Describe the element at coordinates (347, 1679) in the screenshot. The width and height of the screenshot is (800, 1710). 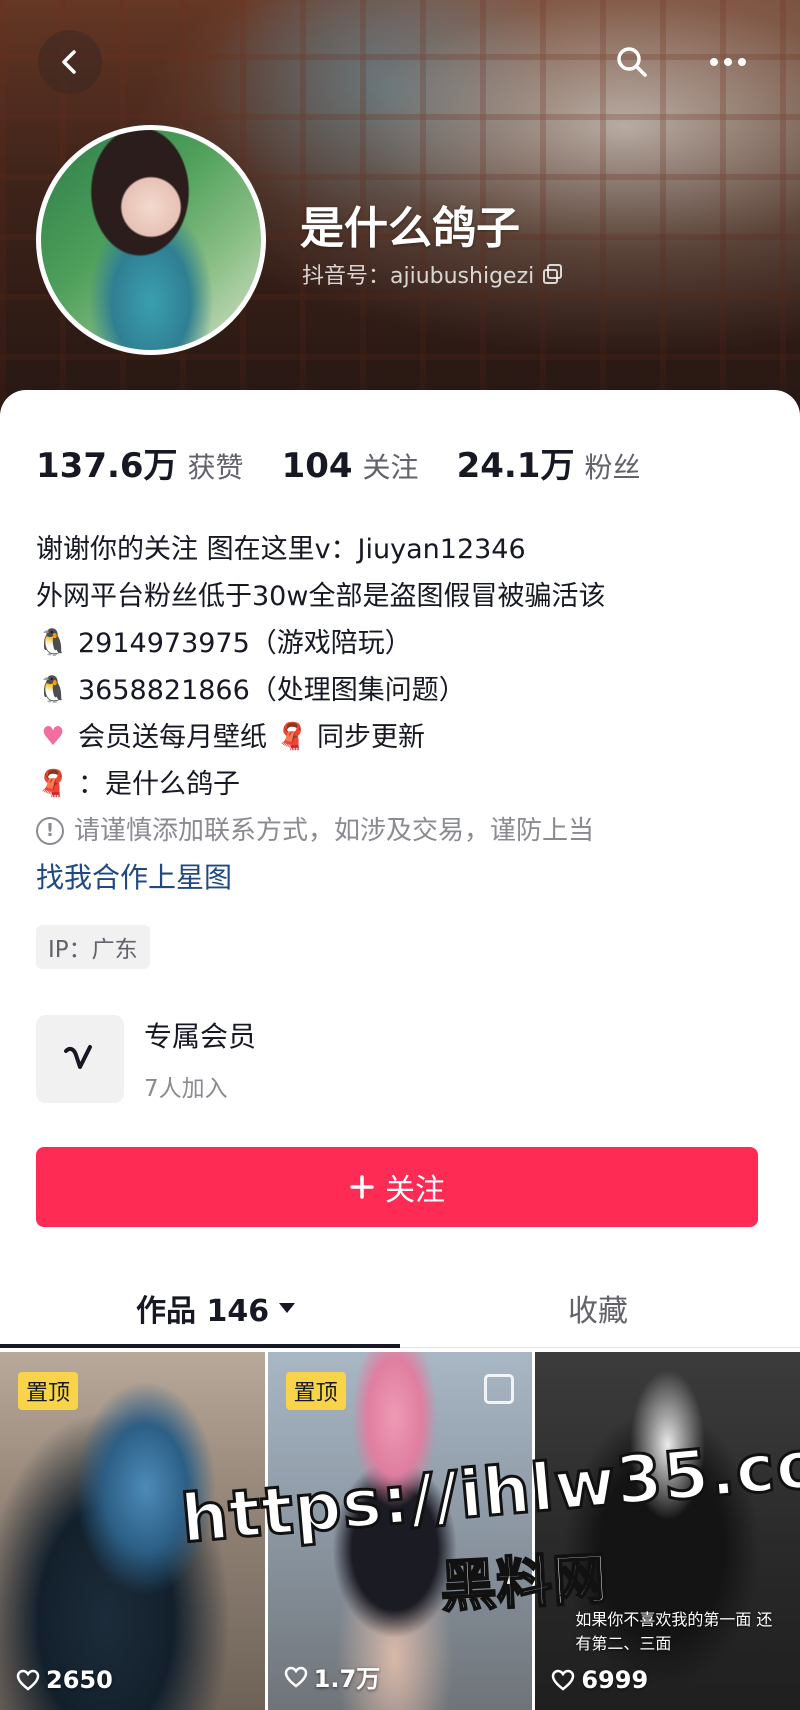
I see `video-likes-count: 1.7万` at that location.